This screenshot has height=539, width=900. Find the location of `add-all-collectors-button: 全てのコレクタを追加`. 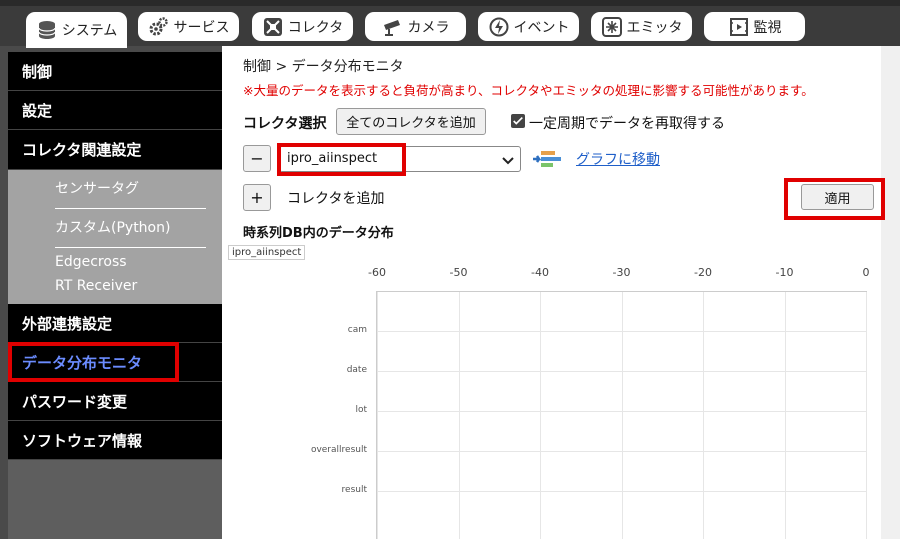

add-all-collectors-button: 全てのコレクタを追加 is located at coordinates (411, 121).